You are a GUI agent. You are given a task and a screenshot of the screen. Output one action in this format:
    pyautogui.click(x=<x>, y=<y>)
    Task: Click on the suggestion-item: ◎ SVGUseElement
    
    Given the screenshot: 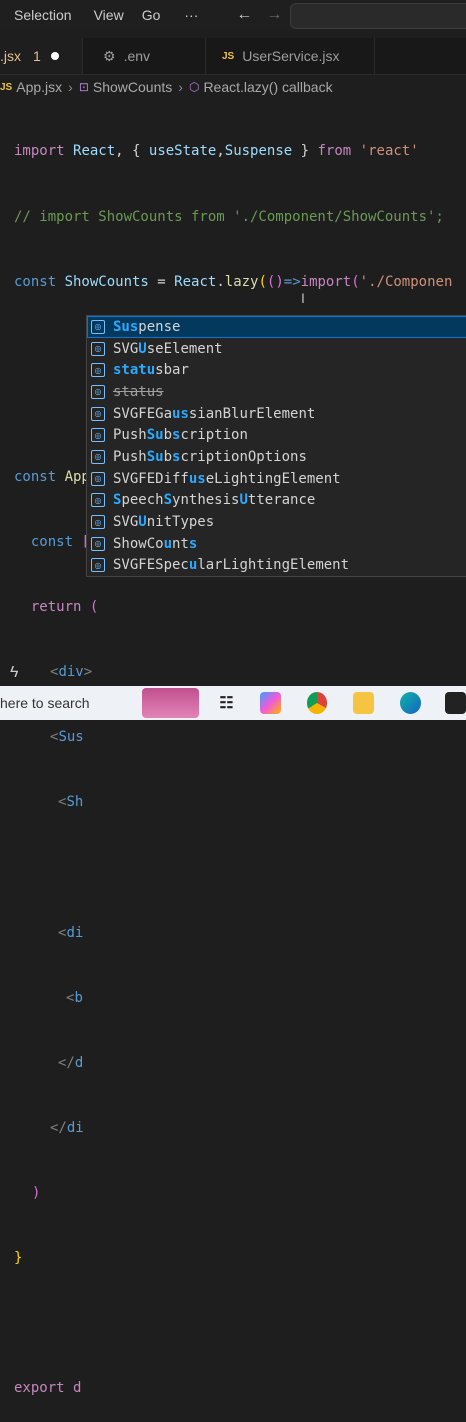 What is the action you would take?
    pyautogui.click(x=276, y=349)
    